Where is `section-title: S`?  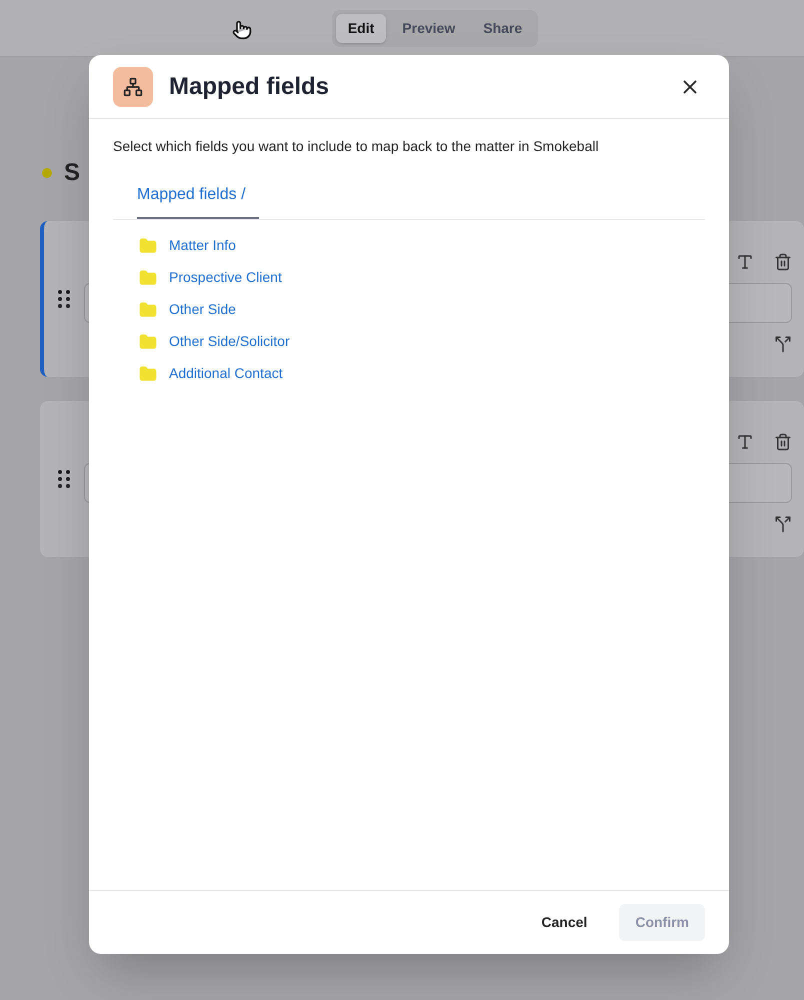 section-title: S is located at coordinates (72, 173).